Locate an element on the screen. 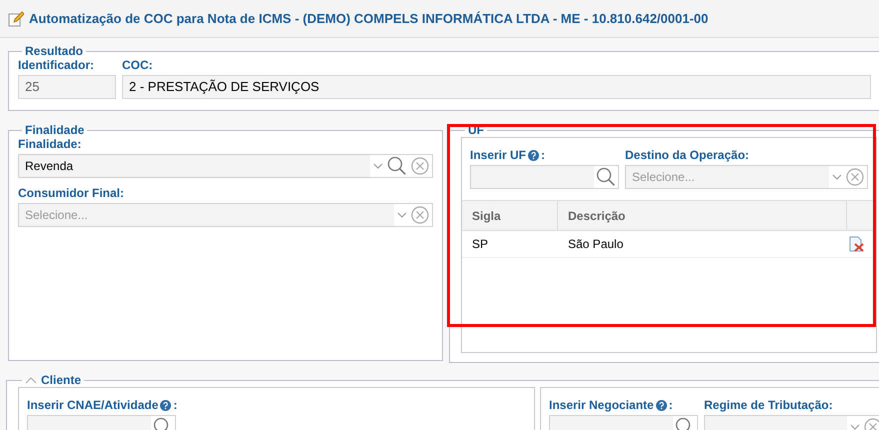  field-label: Inserir CNAE/Atividade is located at coordinates (92, 405).